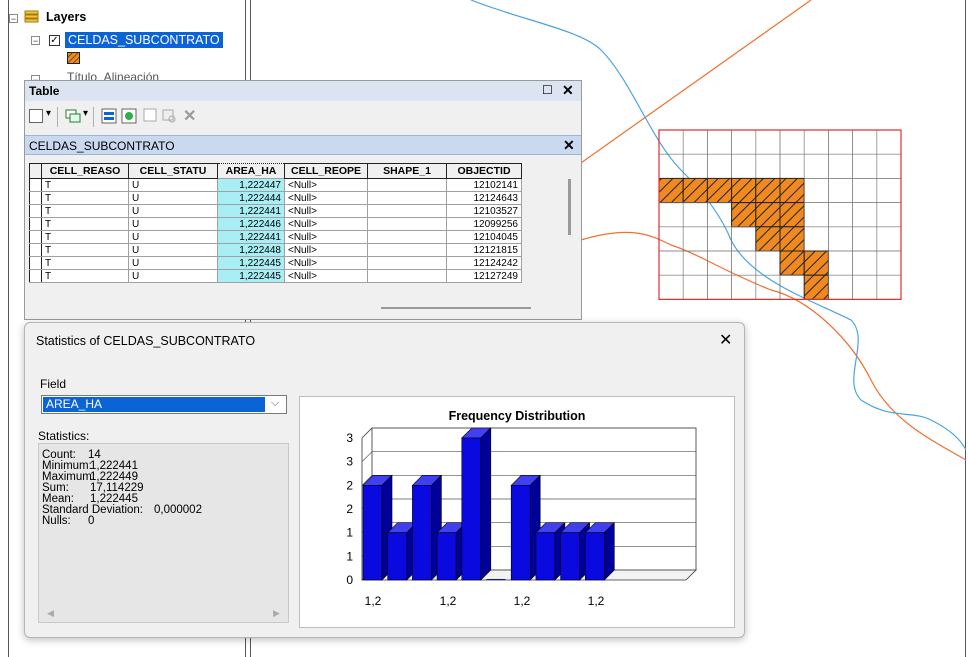 The height and width of the screenshot is (657, 970). What do you see at coordinates (48, 113) in the screenshot?
I see `table-options-dropdown-icon: ▾` at bounding box center [48, 113].